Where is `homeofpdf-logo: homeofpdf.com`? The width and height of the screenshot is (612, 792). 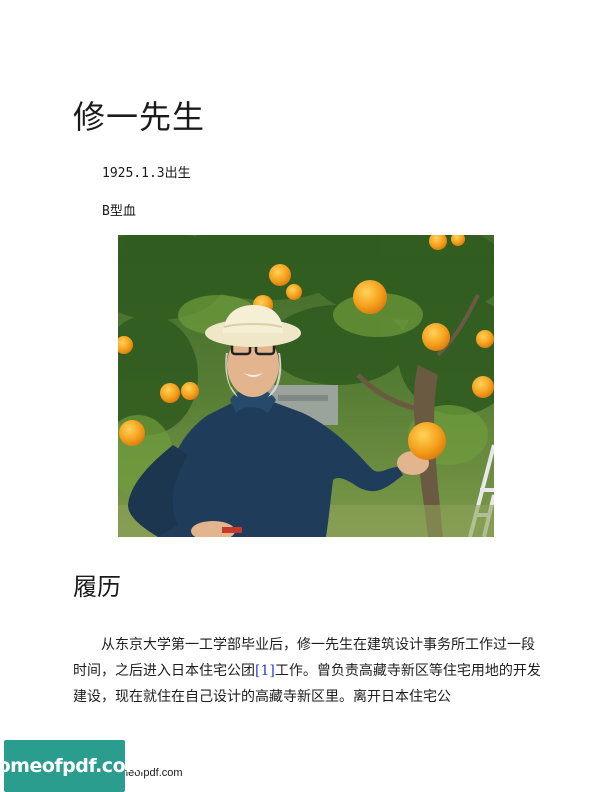 homeofpdf-logo: homeofpdf.com is located at coordinates (72, 766).